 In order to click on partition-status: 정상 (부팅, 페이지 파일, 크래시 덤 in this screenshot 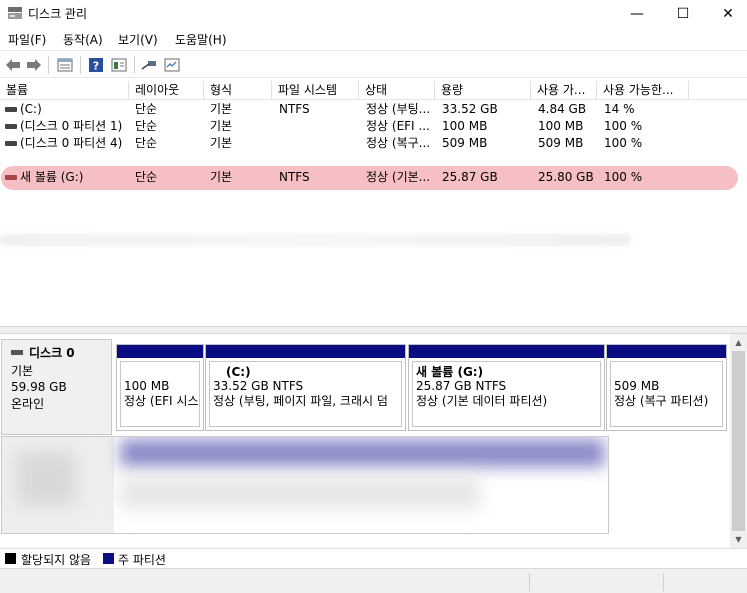, I will do `click(300, 401)`.